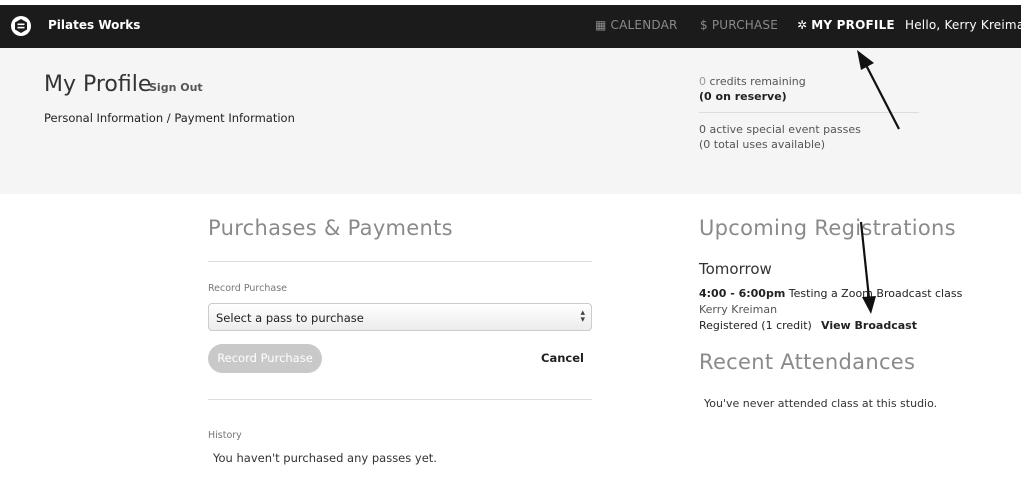 The height and width of the screenshot is (502, 1021). What do you see at coordinates (330, 228) in the screenshot?
I see `purchases-title: Purchases & Payments` at bounding box center [330, 228].